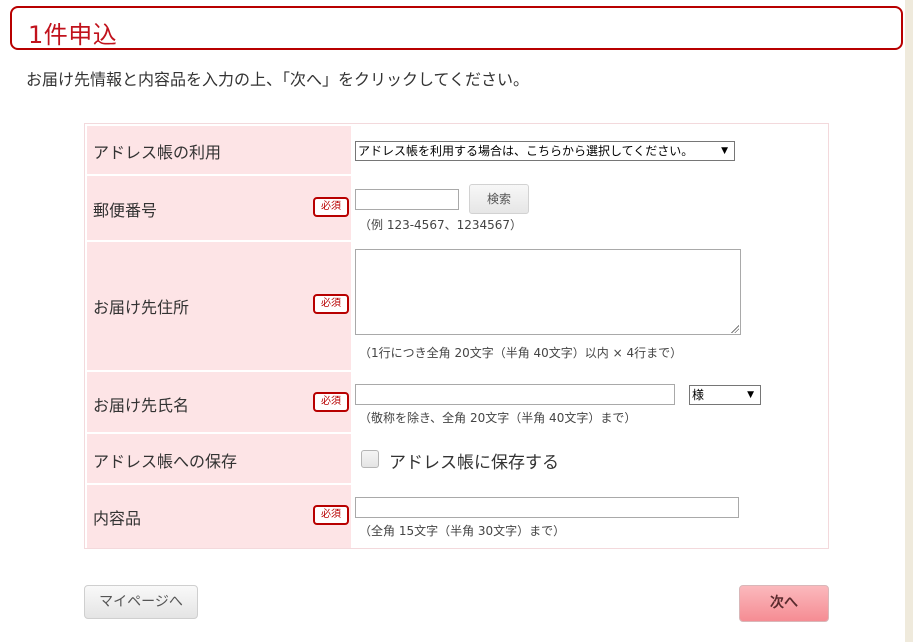 This screenshot has height=642, width=913. What do you see at coordinates (547, 507) in the screenshot?
I see `contents-input` at bounding box center [547, 507].